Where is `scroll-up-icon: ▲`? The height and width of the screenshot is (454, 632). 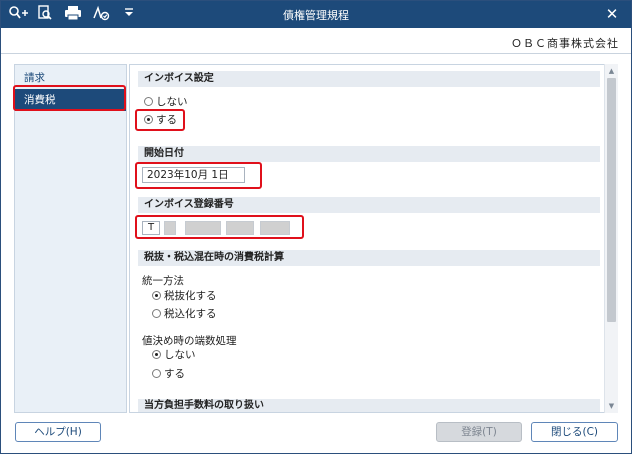
scroll-up-icon: ▲ is located at coordinates (611, 71).